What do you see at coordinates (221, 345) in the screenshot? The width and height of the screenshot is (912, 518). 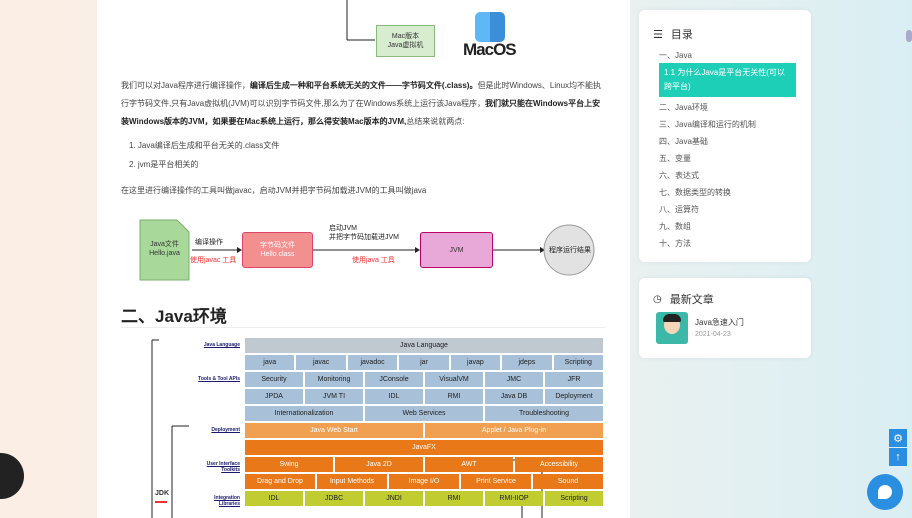 I see `jdk-row-label: Java Language` at bounding box center [221, 345].